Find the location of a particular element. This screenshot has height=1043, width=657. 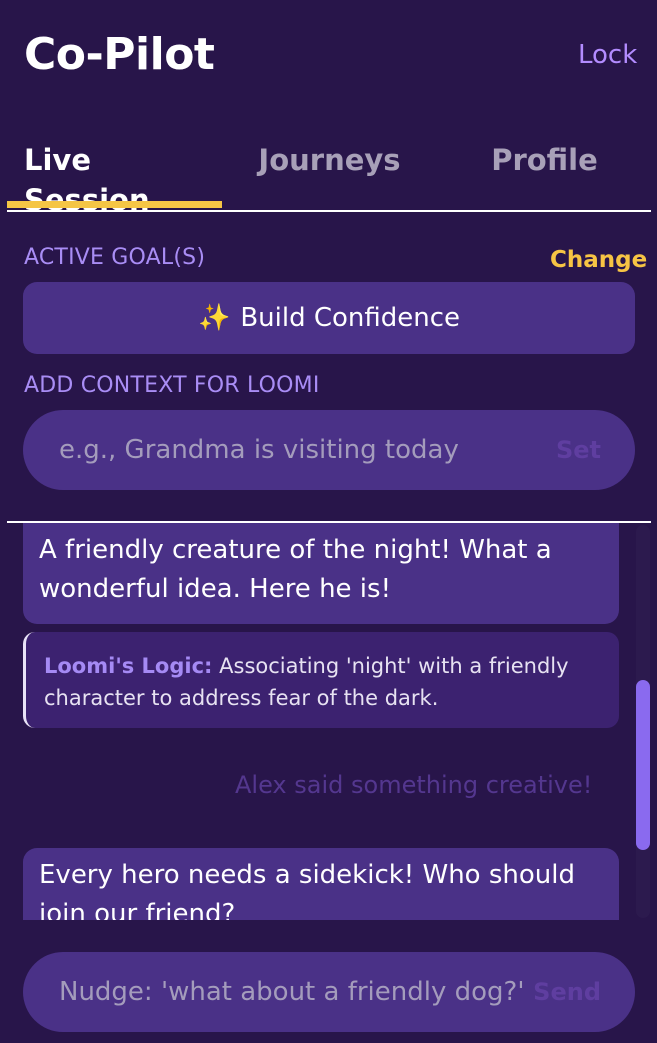

app-title: Co-Pilot is located at coordinates (119, 54).